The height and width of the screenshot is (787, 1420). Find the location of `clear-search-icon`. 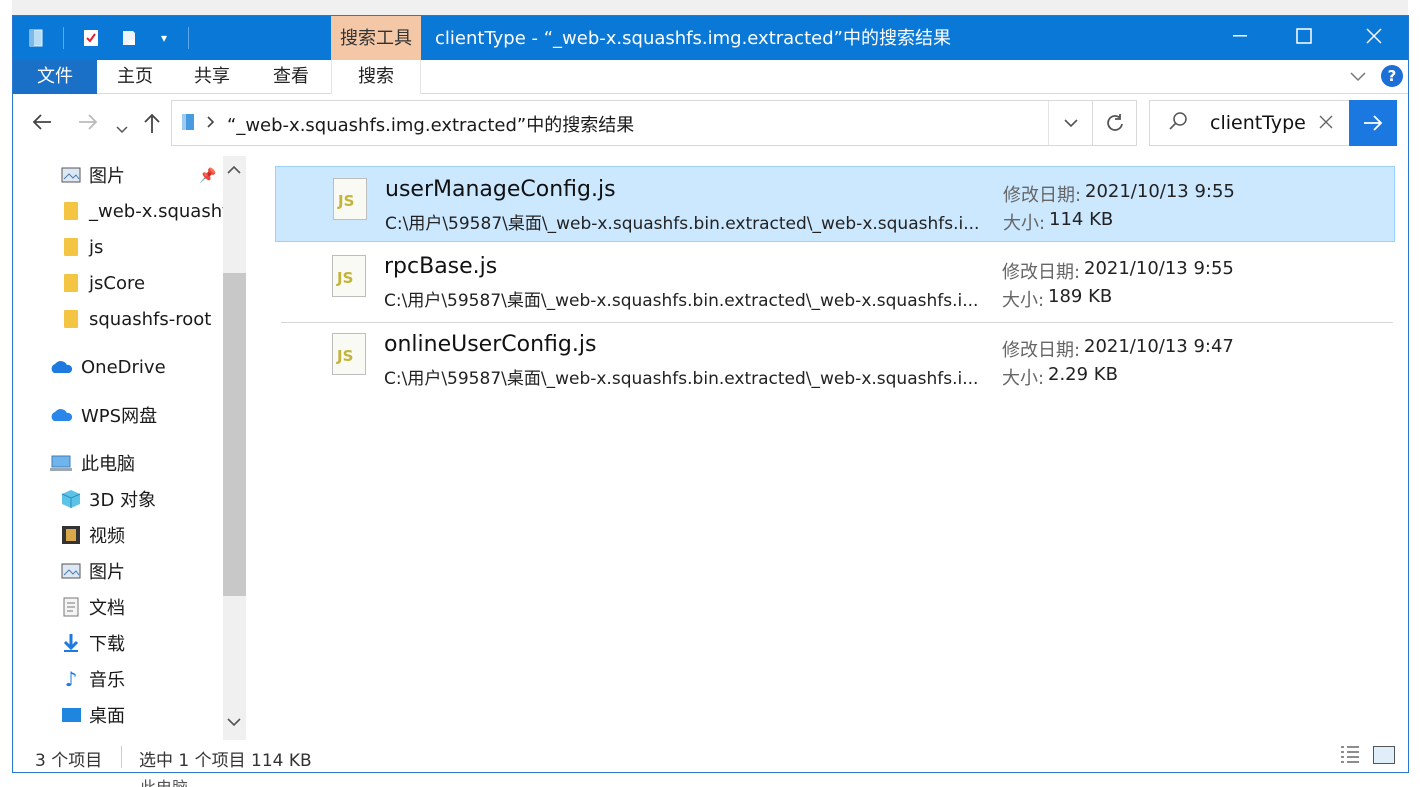

clear-search-icon is located at coordinates (1326, 123).